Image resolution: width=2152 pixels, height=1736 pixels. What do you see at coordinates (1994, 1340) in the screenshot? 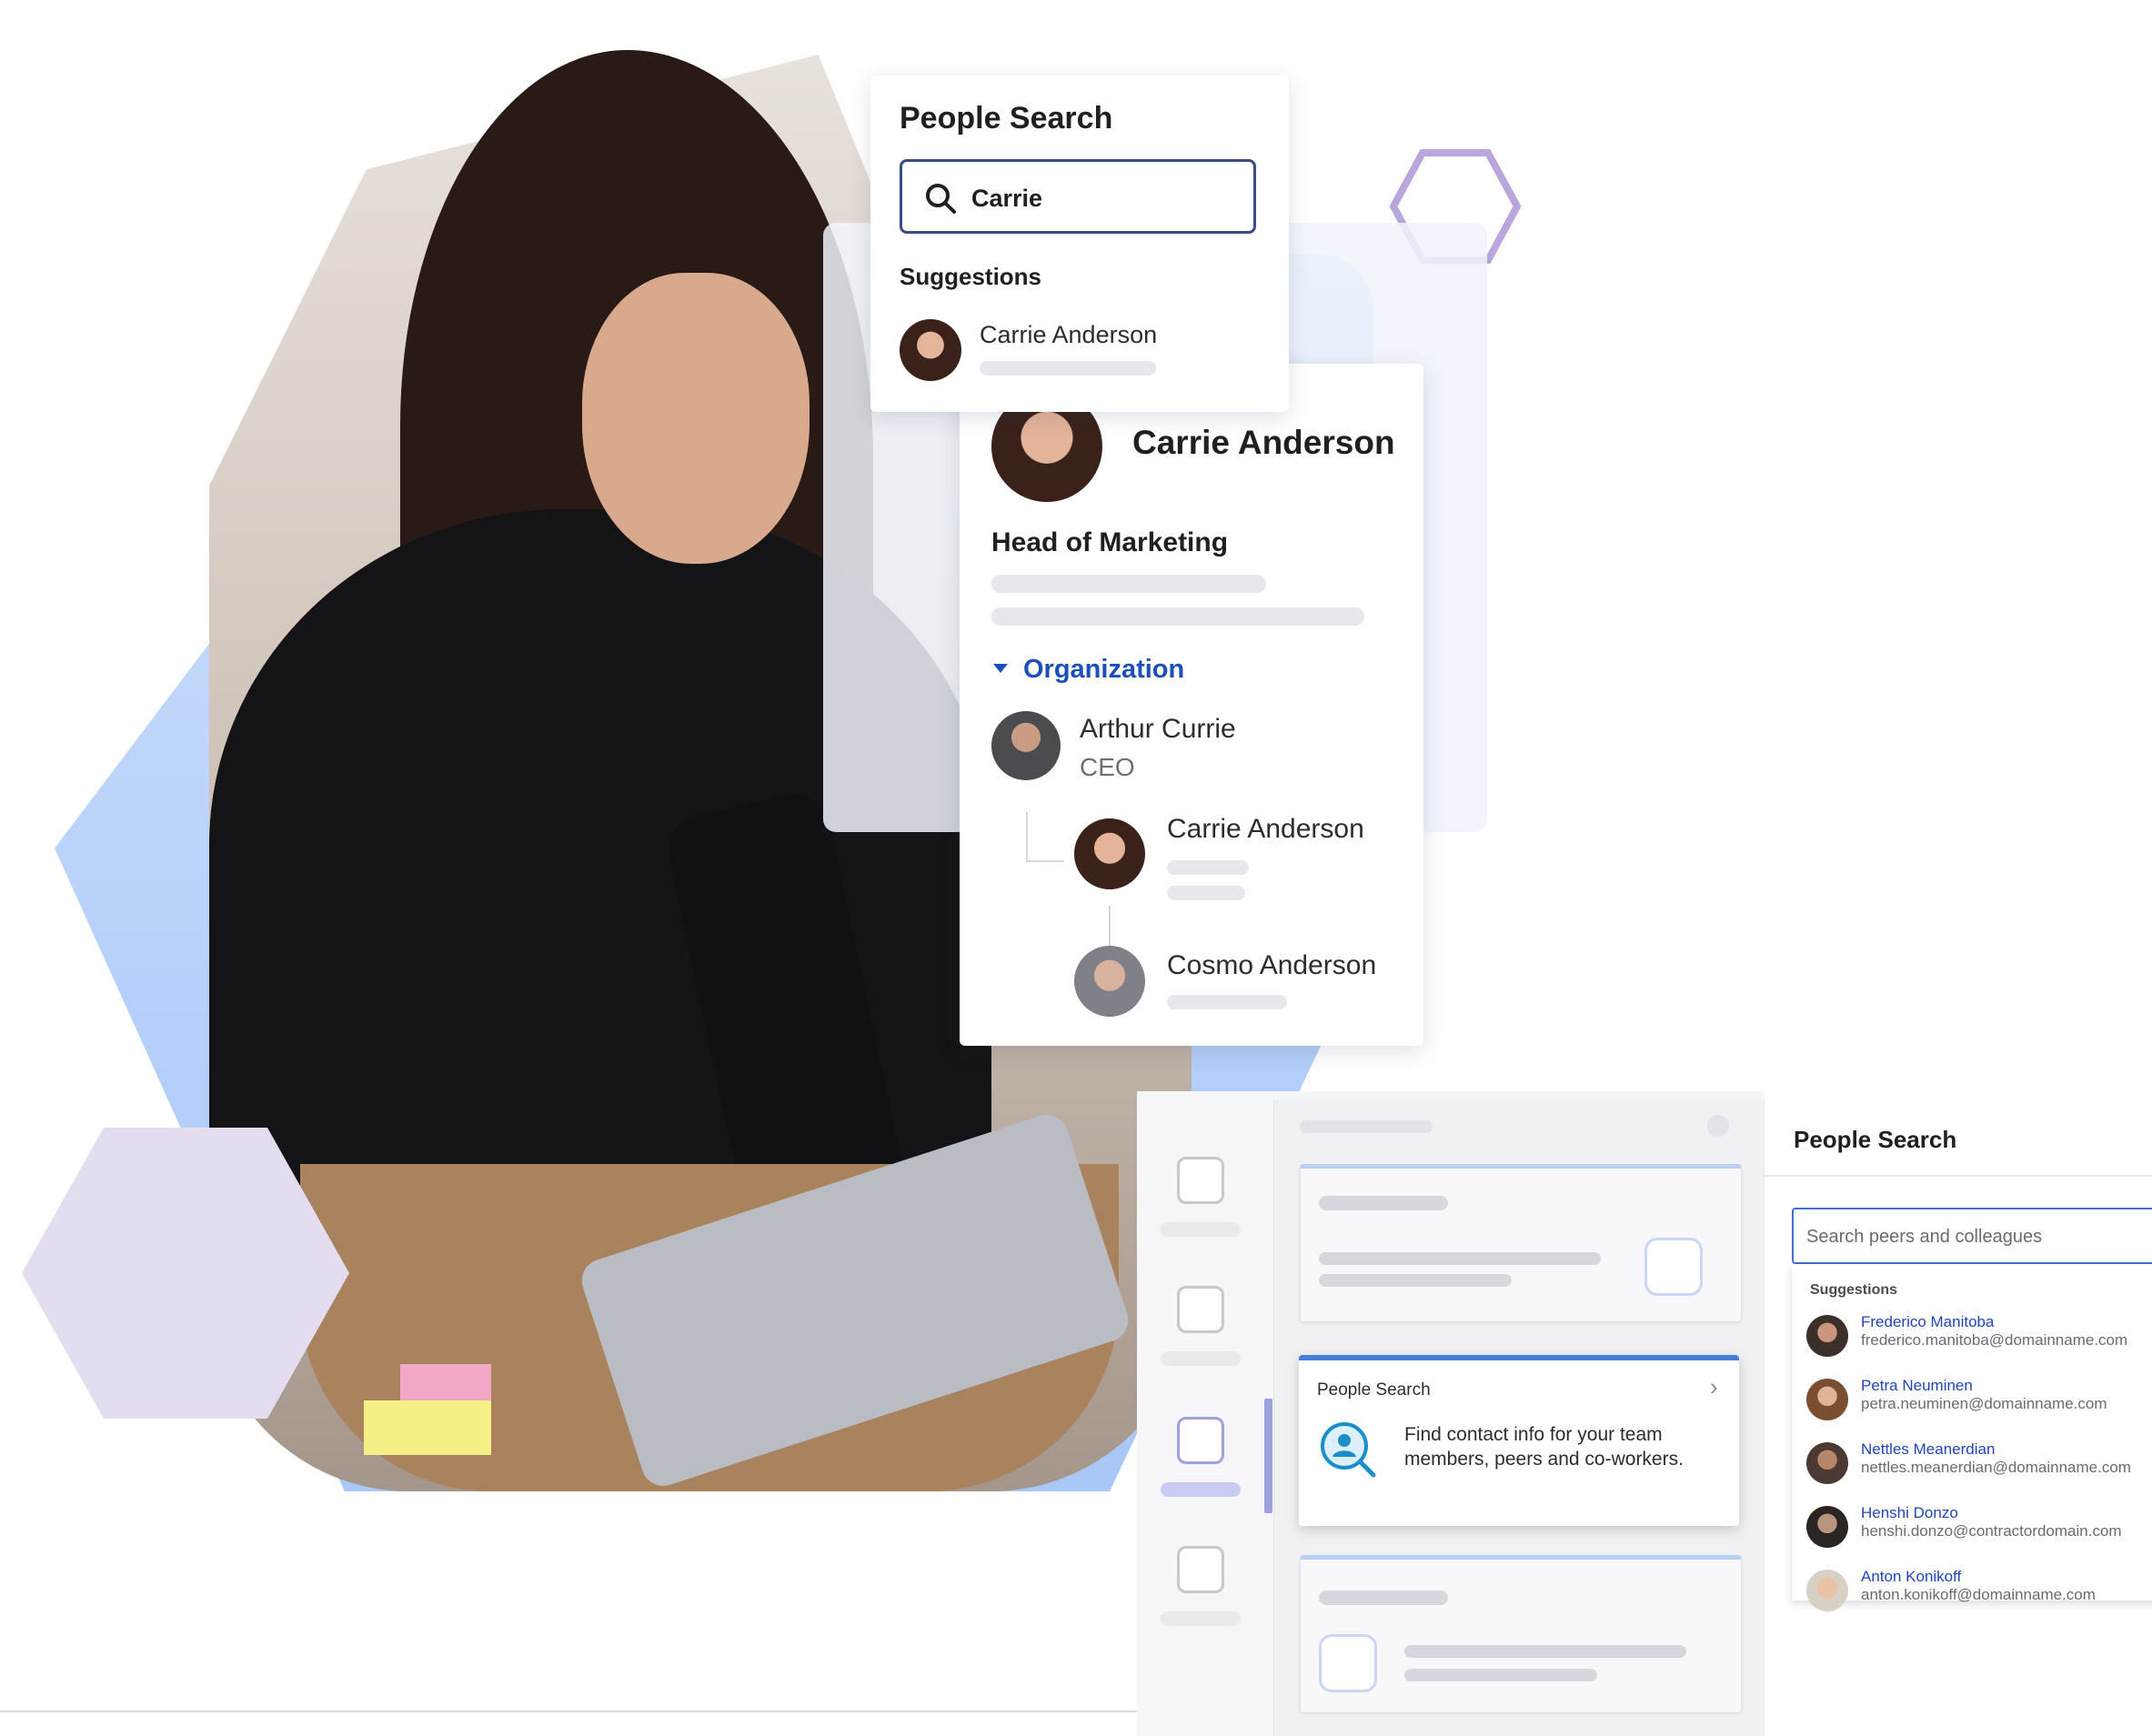
I see `person-email: frederico.manitoba@domainname.com` at bounding box center [1994, 1340].